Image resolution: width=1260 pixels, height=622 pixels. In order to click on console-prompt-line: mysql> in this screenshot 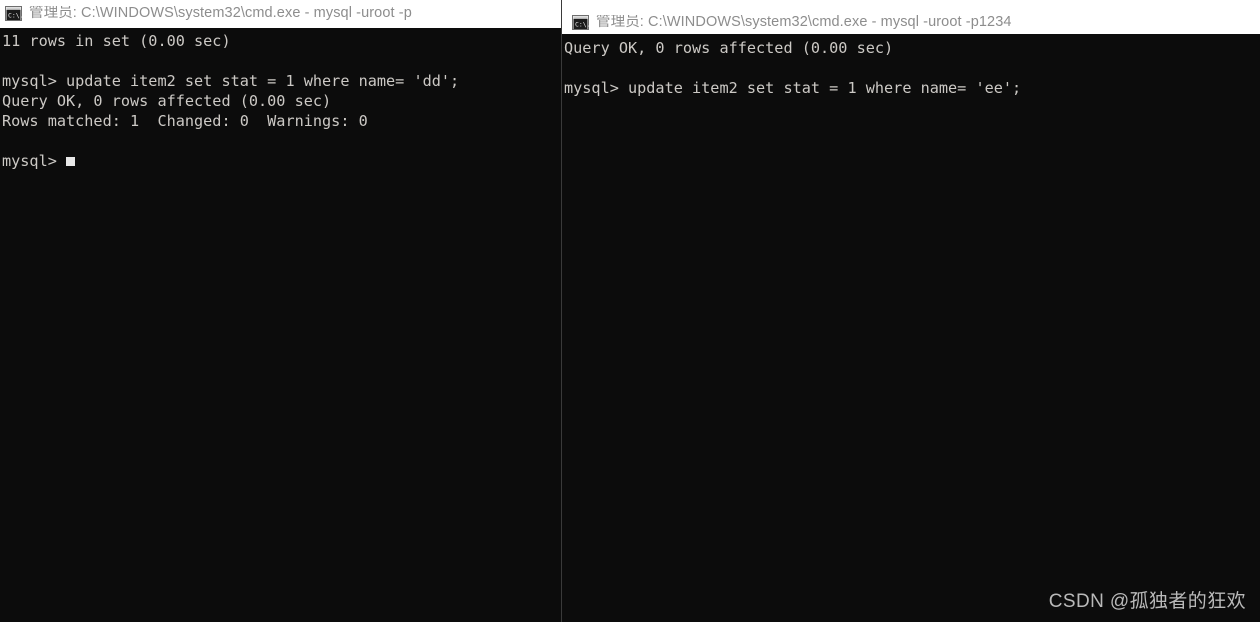, I will do `click(281, 161)`.